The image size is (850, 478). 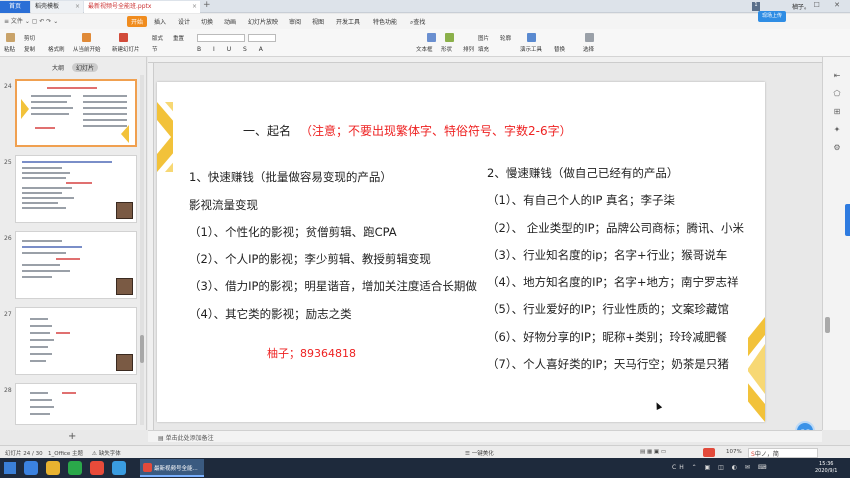 What do you see at coordinates (310, 259) in the screenshot?
I see `left-item-2: （2）、个人IP的影视；李少剪辑、教授剪辑变现` at bounding box center [310, 259].